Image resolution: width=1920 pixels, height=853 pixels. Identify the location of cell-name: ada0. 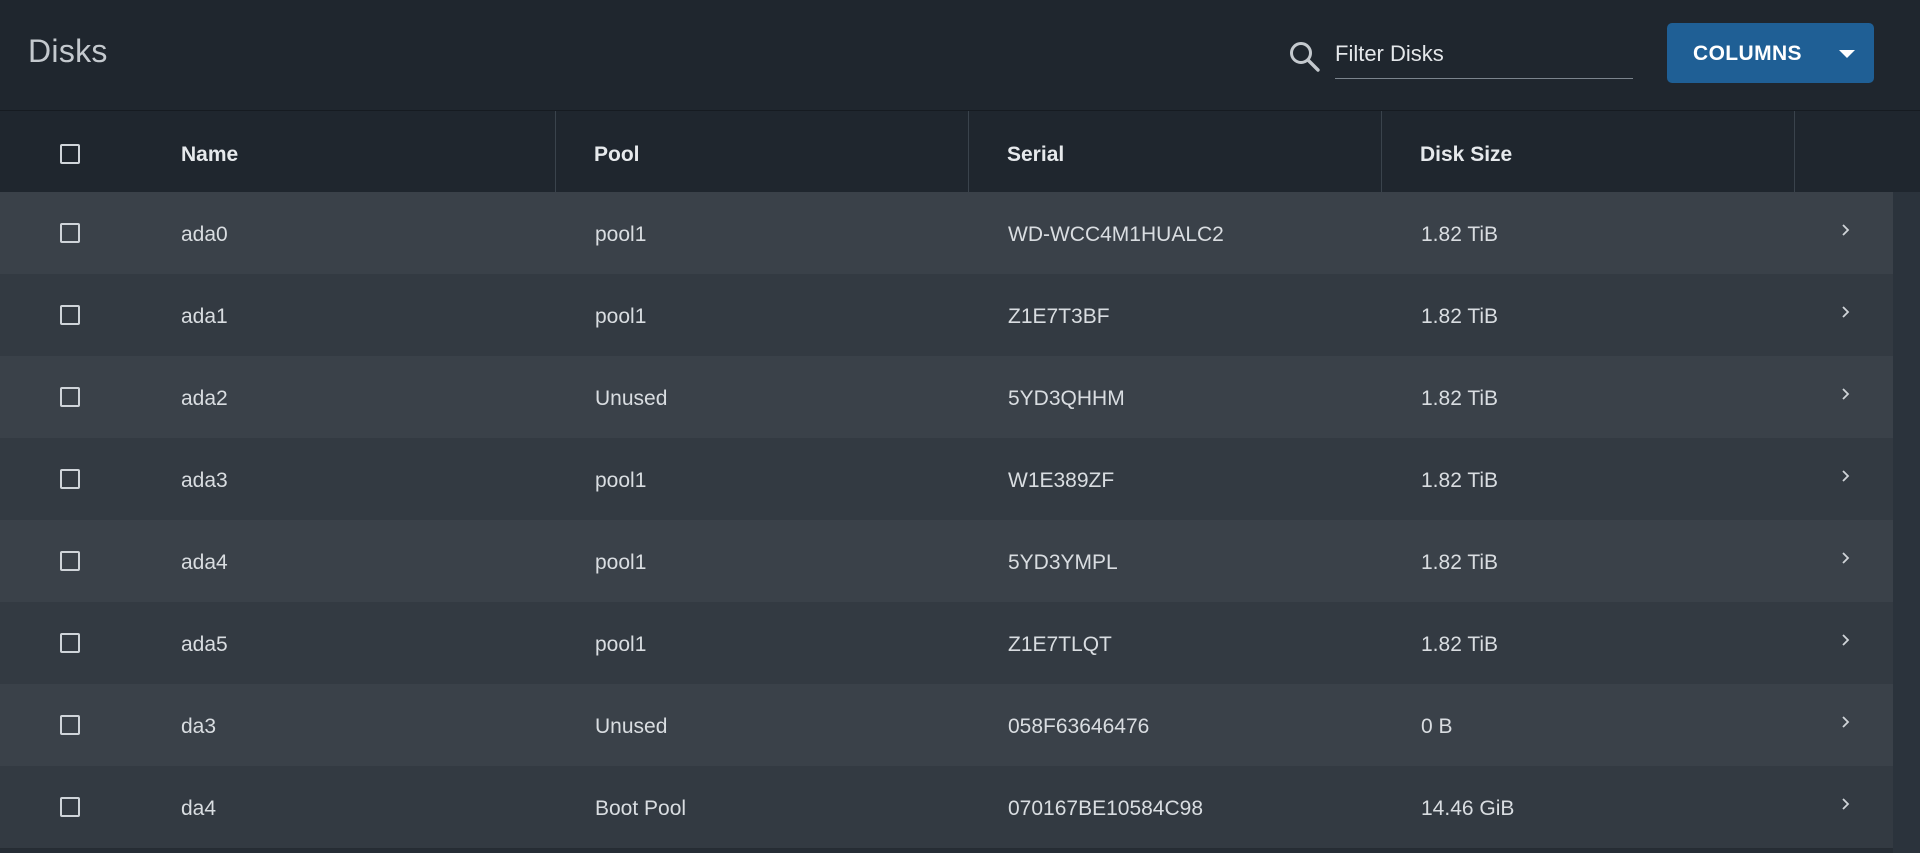
(204, 234).